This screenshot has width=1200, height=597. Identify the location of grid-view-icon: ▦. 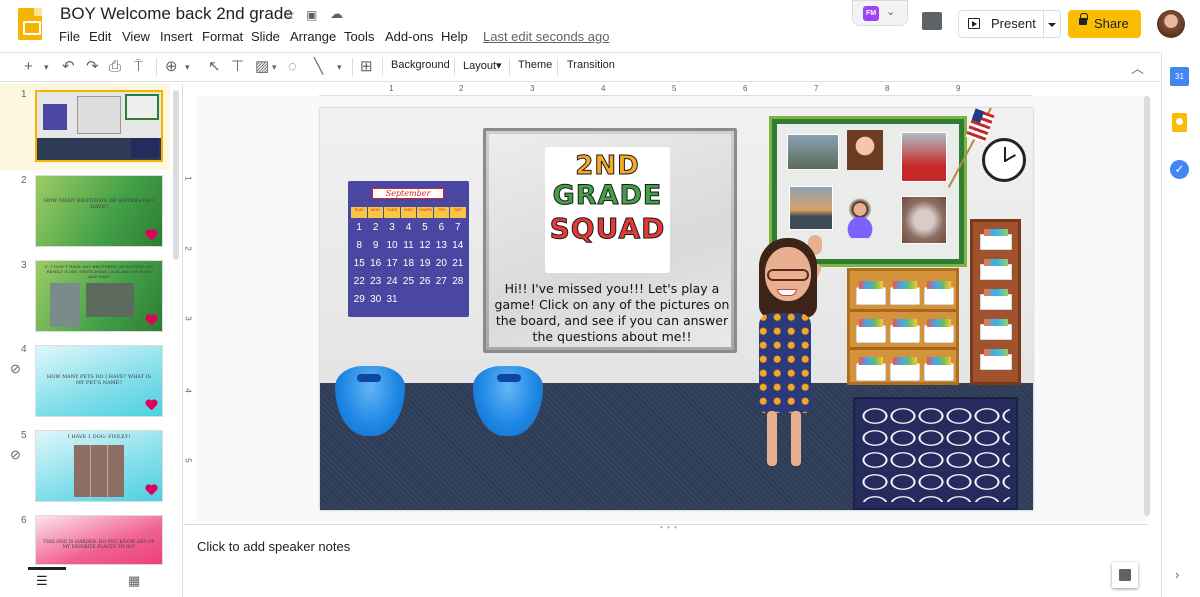
(134, 581).